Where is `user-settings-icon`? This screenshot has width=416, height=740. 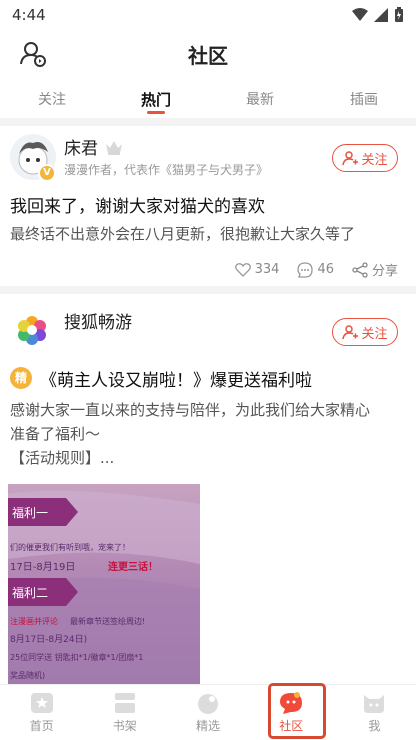
user-settings-icon is located at coordinates (33, 53).